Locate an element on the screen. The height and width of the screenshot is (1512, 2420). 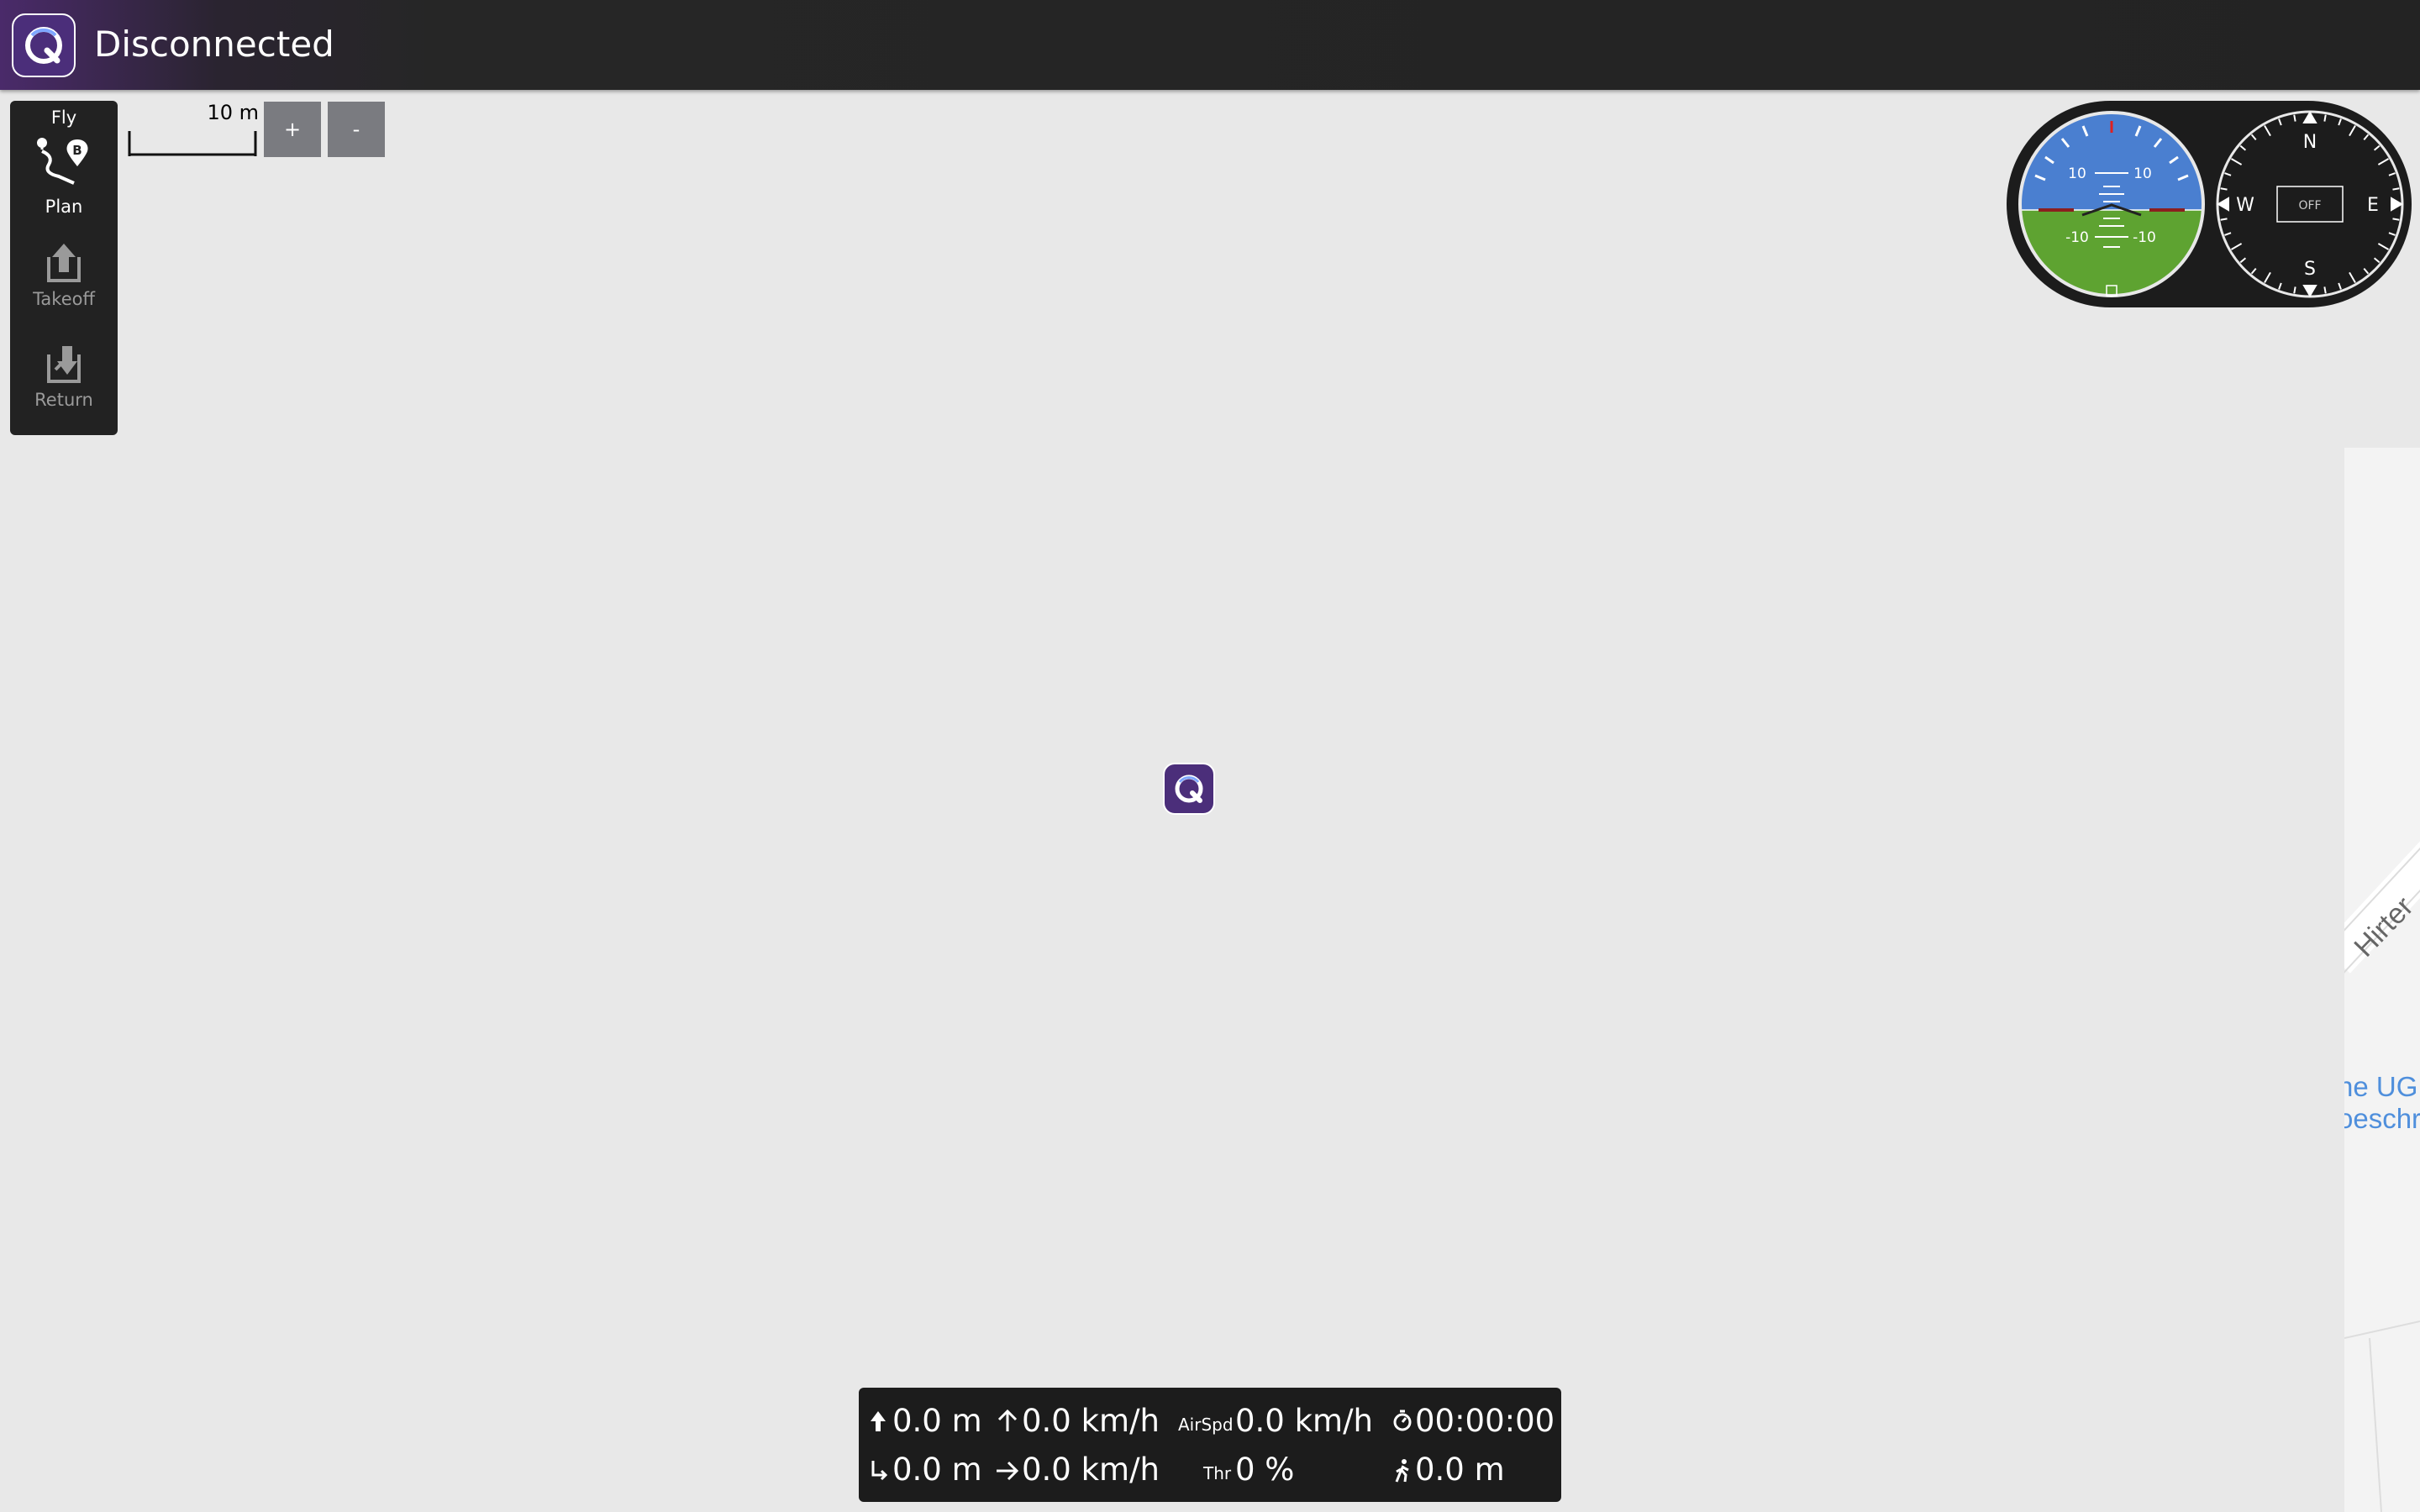
map-scale: 10 m is located at coordinates (193, 129).